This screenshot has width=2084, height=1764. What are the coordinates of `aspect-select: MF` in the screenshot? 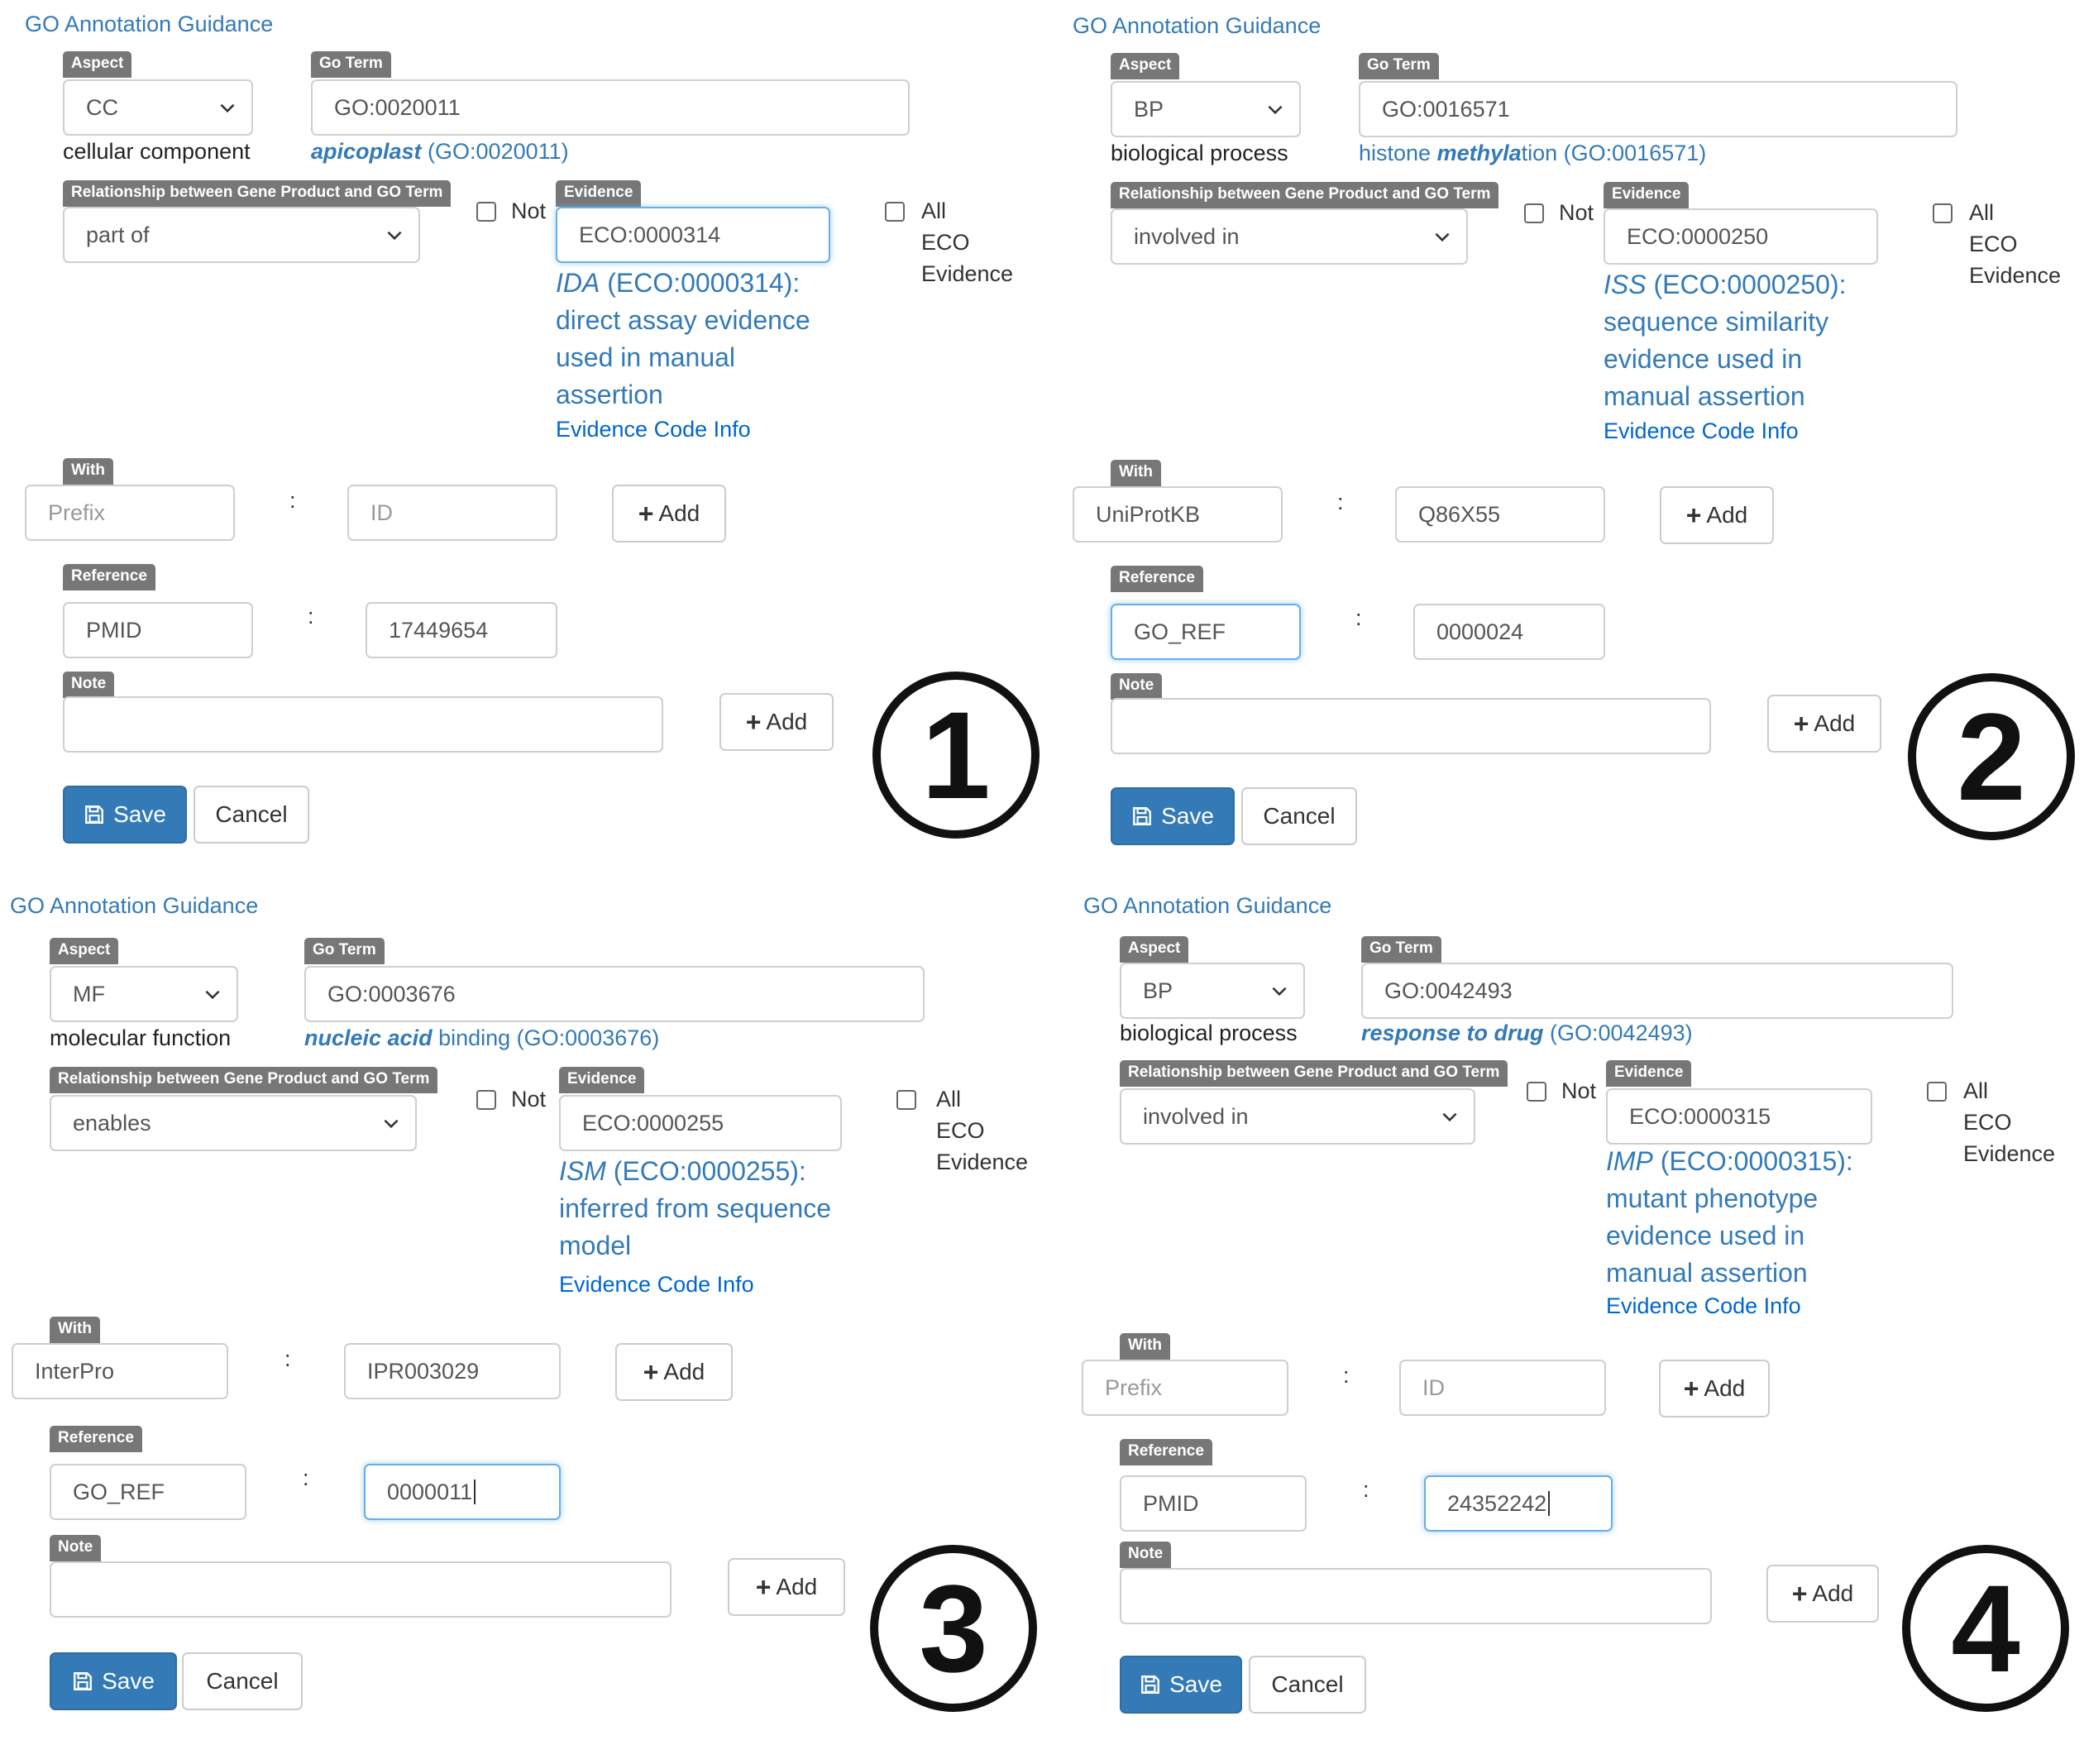 It's located at (144, 994).